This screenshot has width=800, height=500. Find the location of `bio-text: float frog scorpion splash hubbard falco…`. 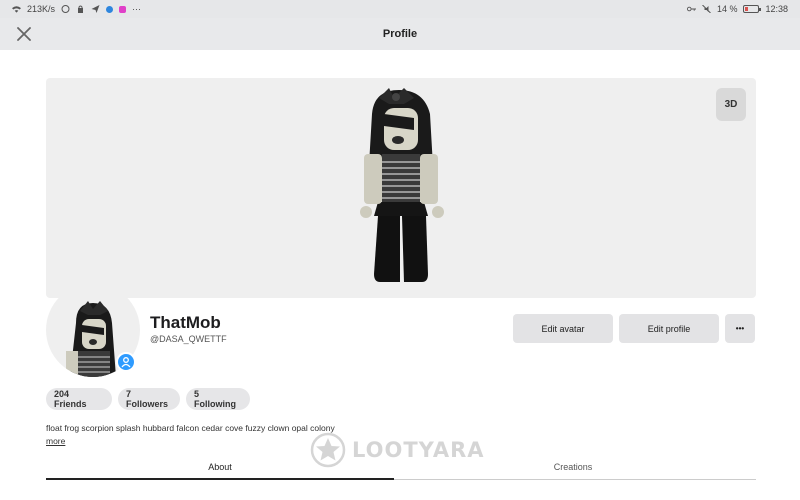

bio-text: float frog scorpion splash hubbard falco… is located at coordinates (190, 428).